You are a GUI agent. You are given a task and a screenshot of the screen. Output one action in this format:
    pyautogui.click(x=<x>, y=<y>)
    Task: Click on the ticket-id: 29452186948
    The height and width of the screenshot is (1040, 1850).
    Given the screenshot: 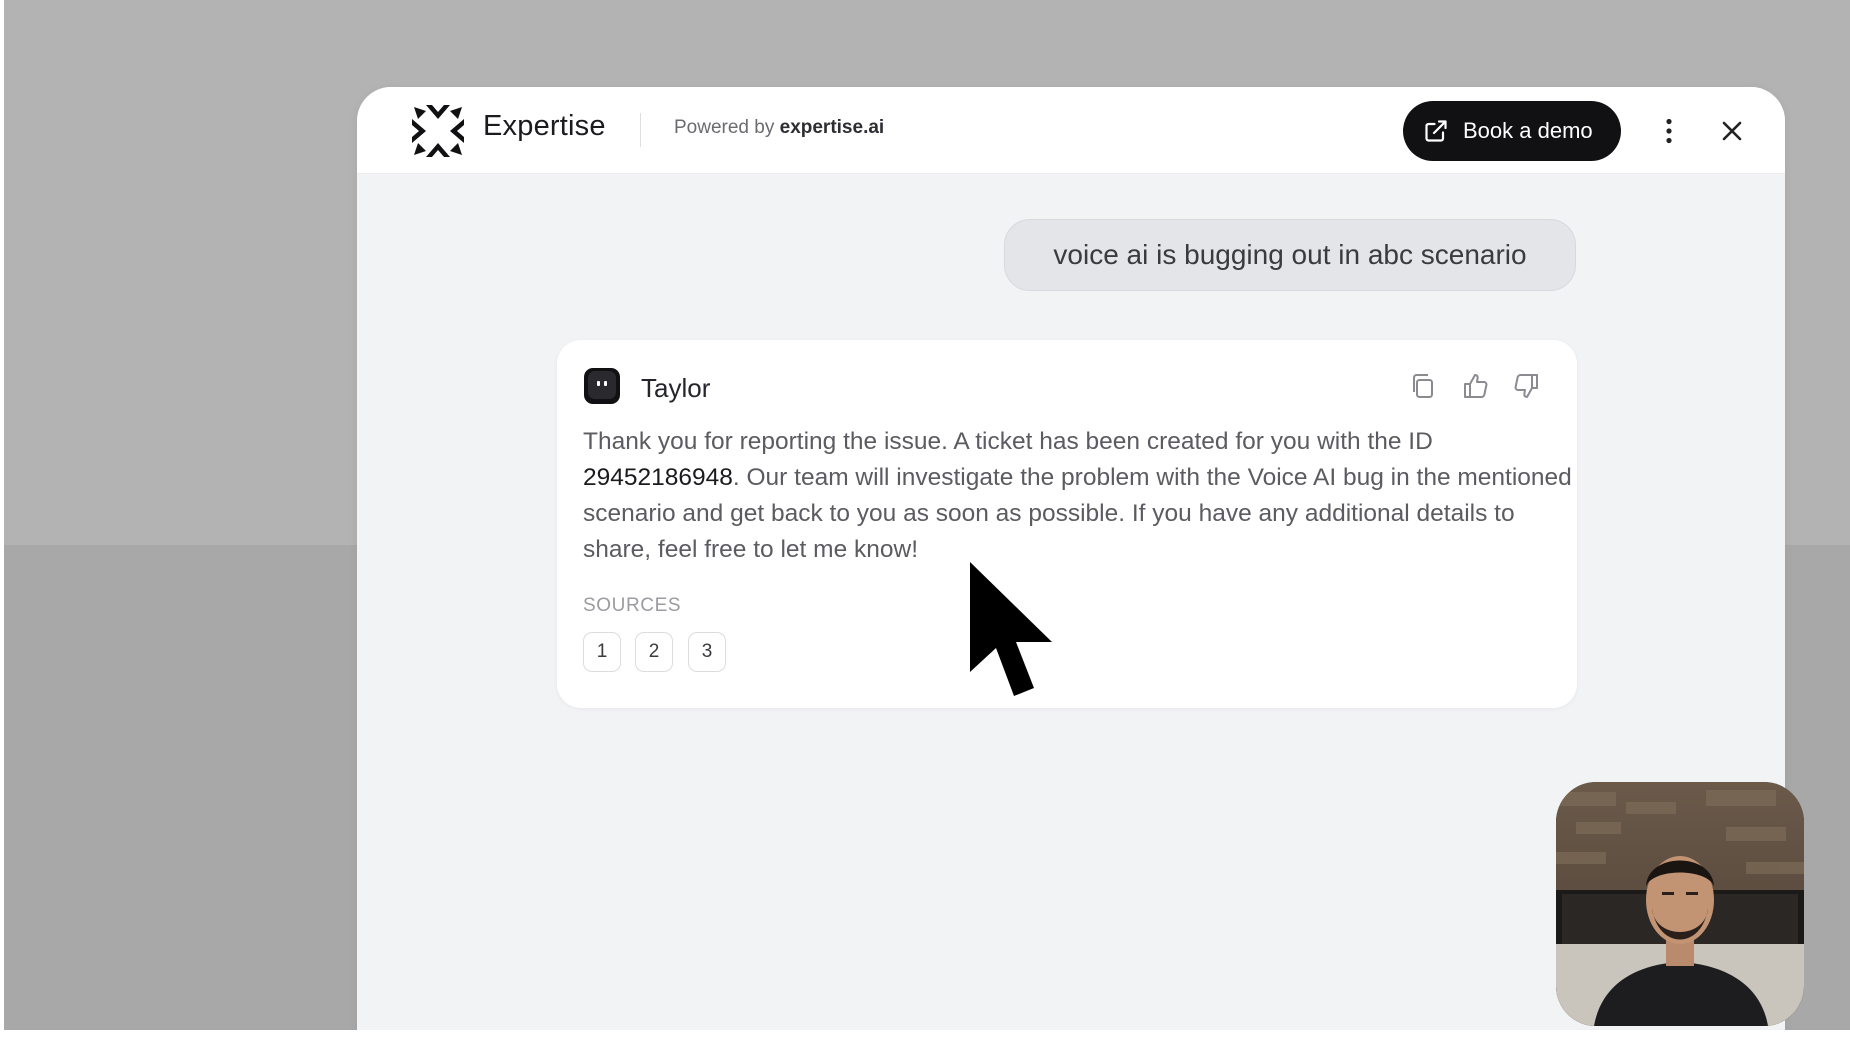 What is the action you would take?
    pyautogui.click(x=658, y=477)
    